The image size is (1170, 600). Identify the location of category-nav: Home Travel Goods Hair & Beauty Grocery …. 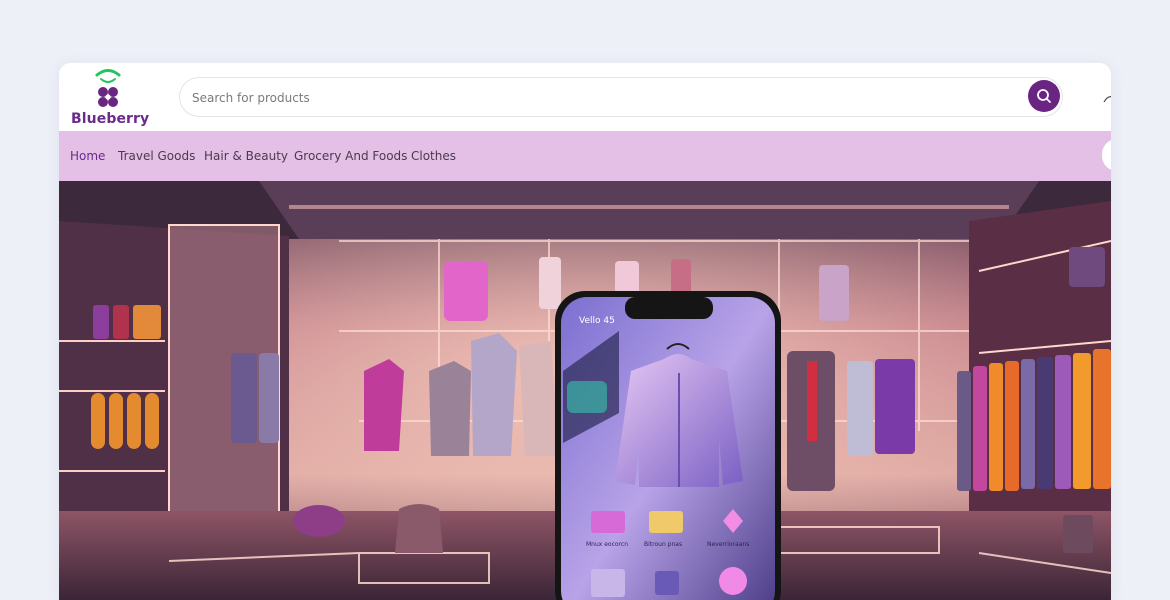
(585, 156).